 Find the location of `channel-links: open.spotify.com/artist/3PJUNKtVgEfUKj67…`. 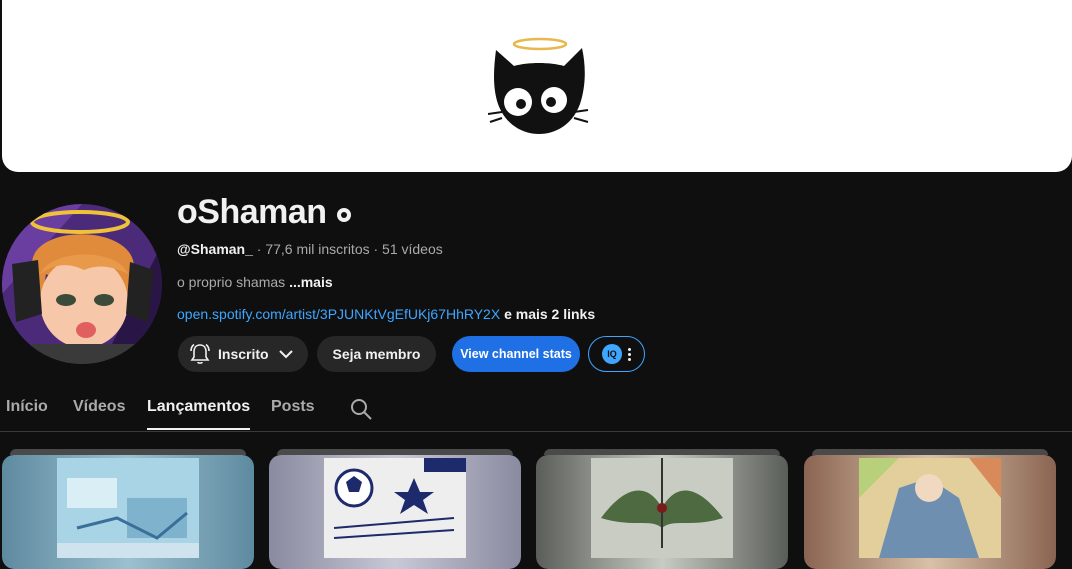

channel-links: open.spotify.com/artist/3PJUNKtVgEfUKj67… is located at coordinates (386, 314).